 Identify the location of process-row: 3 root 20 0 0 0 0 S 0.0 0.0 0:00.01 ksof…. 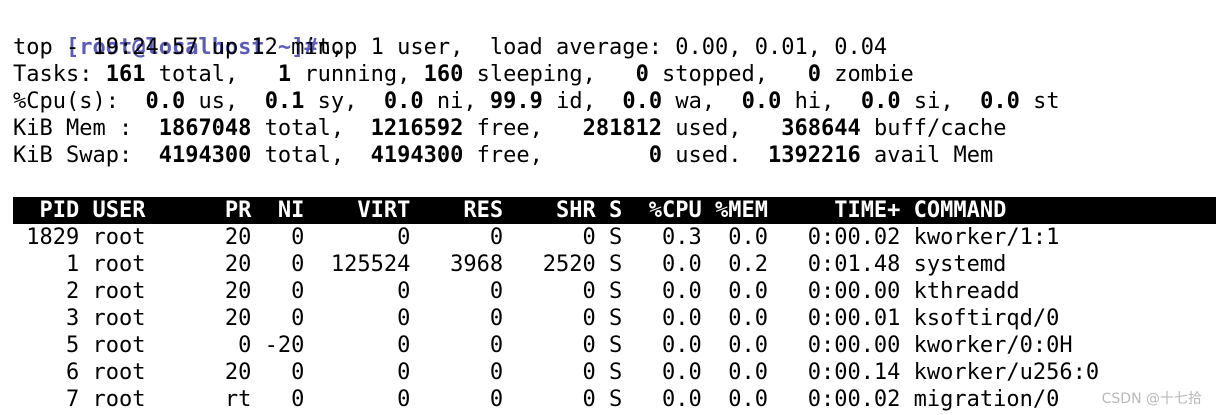
(536, 318).